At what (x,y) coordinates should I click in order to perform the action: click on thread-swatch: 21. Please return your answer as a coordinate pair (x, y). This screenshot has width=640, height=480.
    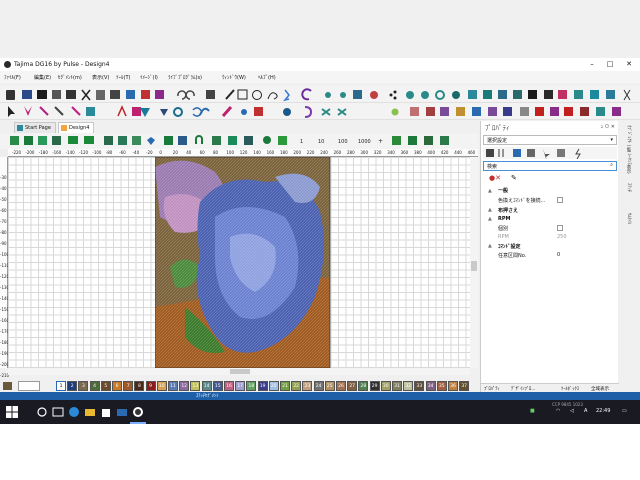
    Looking at the image, I should click on (285, 386).